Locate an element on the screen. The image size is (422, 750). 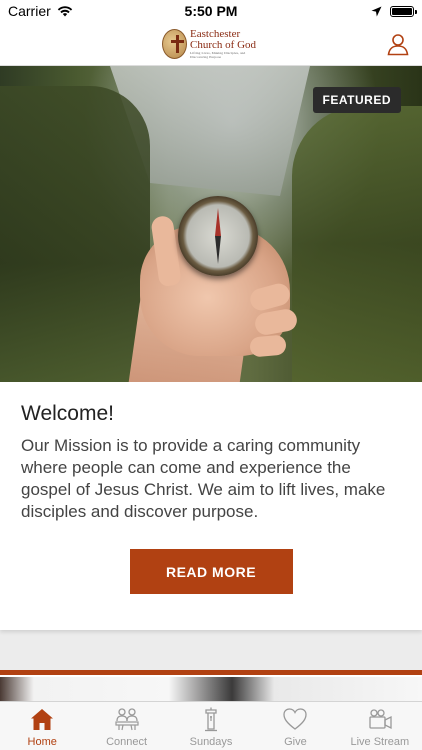
tab-connect-label: Connect is located at coordinates (127, 742).